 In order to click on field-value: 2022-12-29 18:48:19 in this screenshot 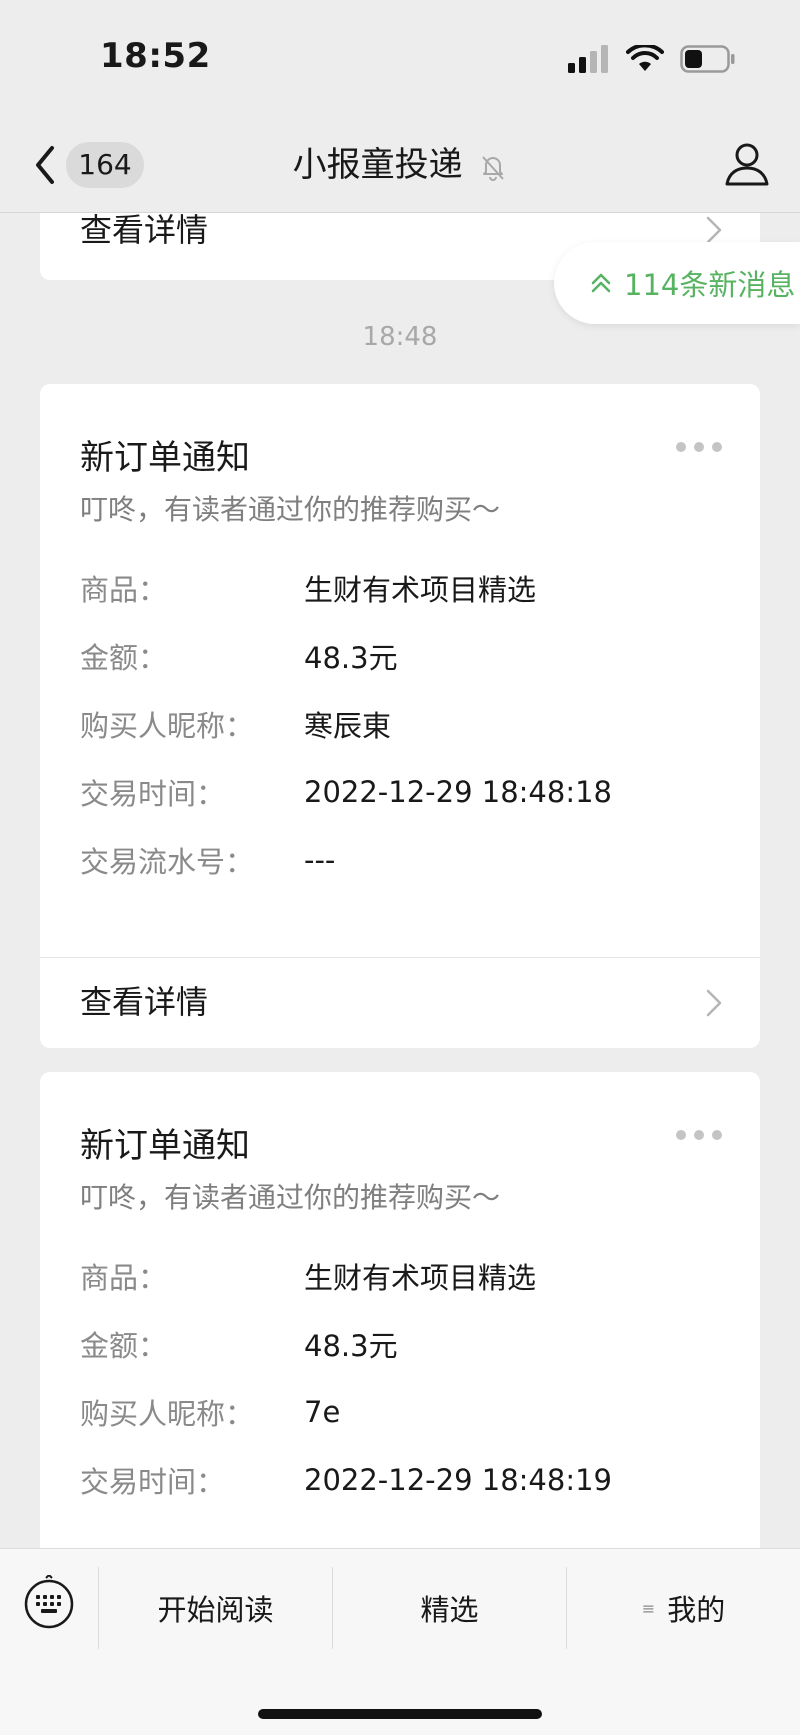, I will do `click(458, 1480)`.